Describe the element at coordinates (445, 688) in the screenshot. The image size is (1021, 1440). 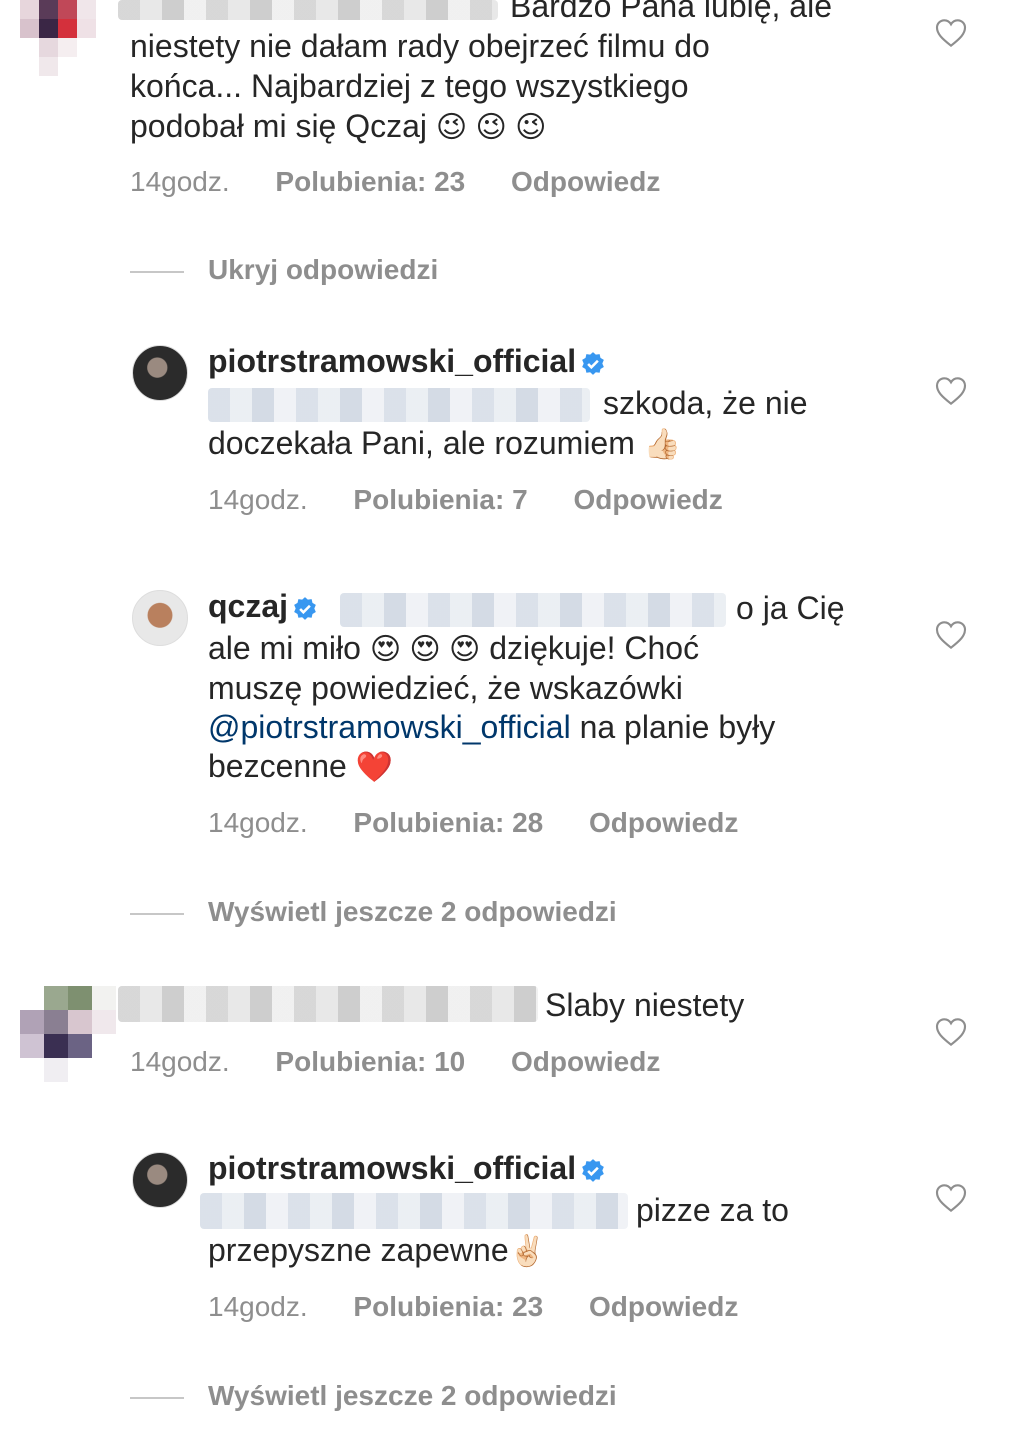
I see `comment-text-line: muszę powiedzieć, że wskazówki` at that location.